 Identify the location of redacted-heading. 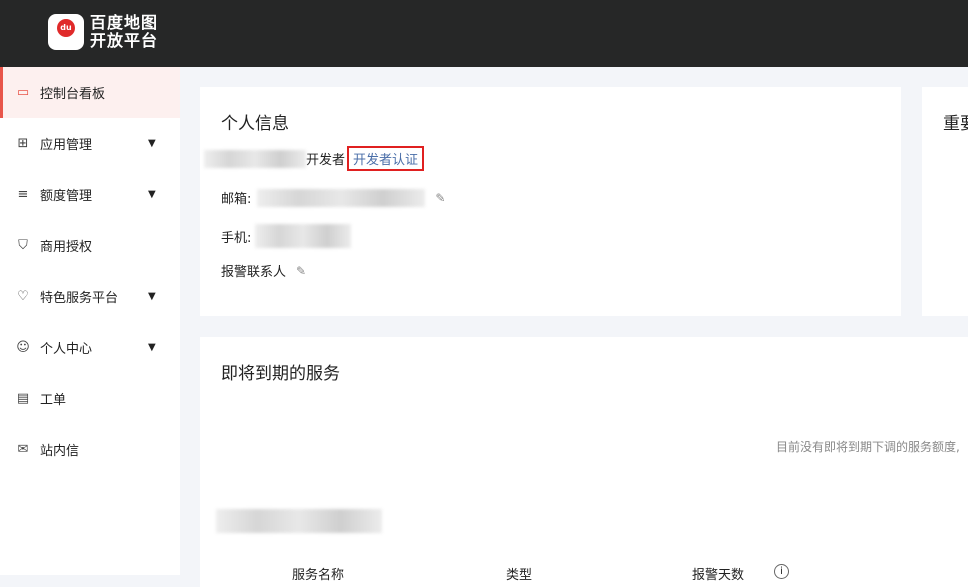
(299, 521).